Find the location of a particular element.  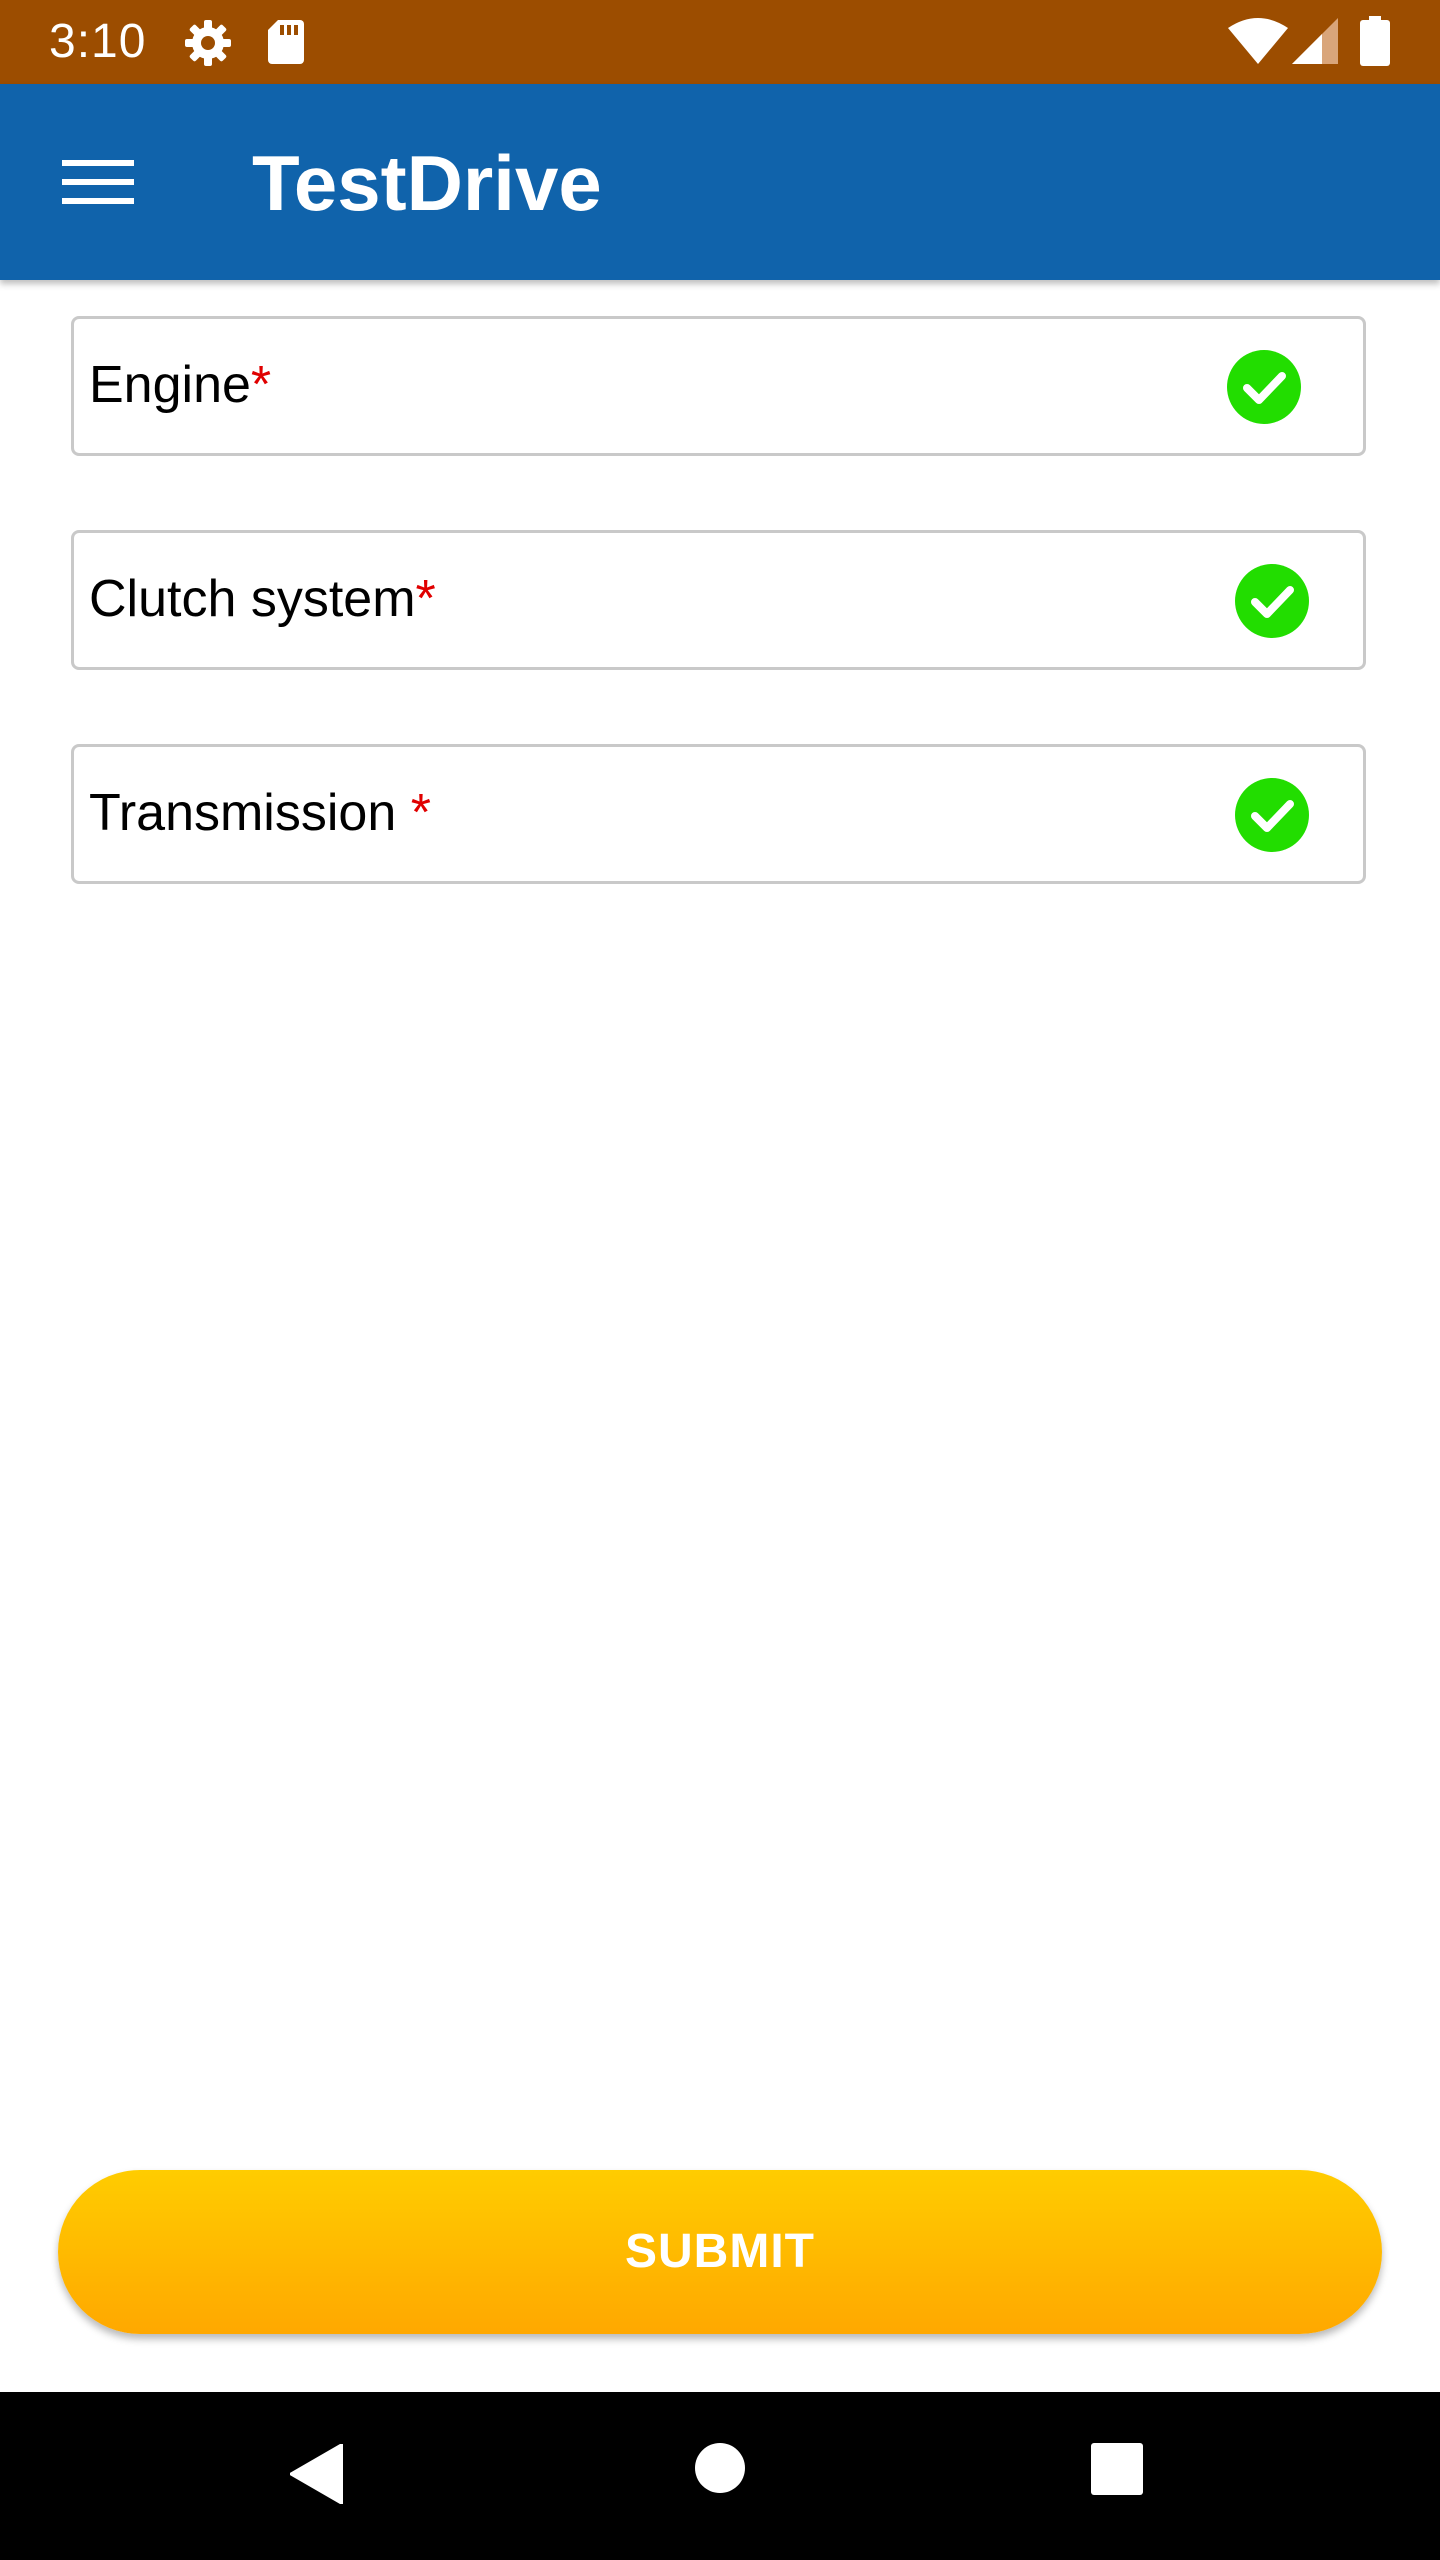

menu-button is located at coordinates (98, 182).